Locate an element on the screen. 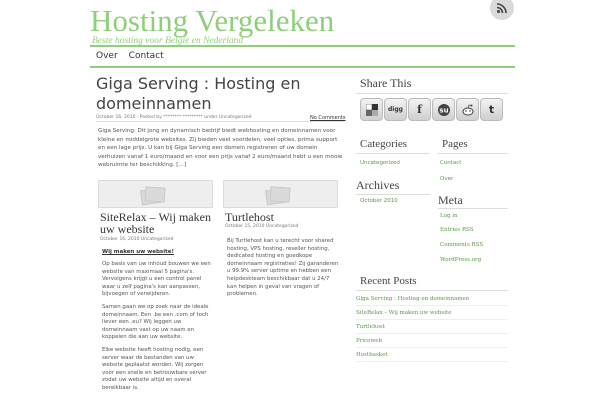  card-title: SiteRelax – Wij maken uw website is located at coordinates (157, 223).